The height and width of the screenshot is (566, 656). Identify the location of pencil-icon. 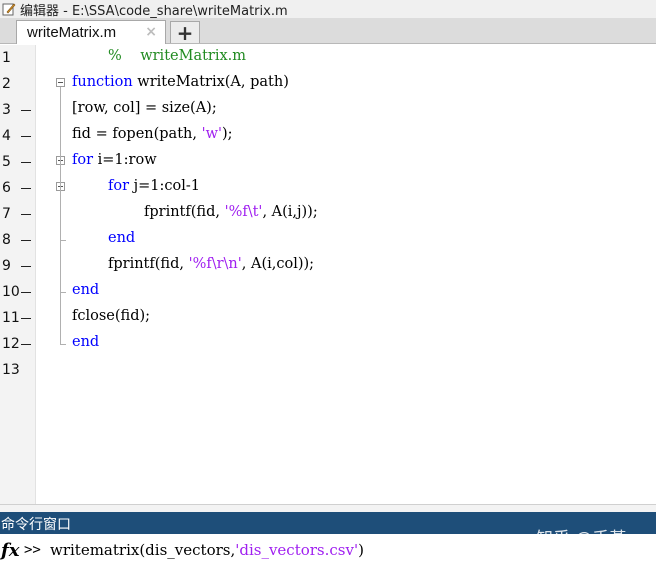
(9, 9).